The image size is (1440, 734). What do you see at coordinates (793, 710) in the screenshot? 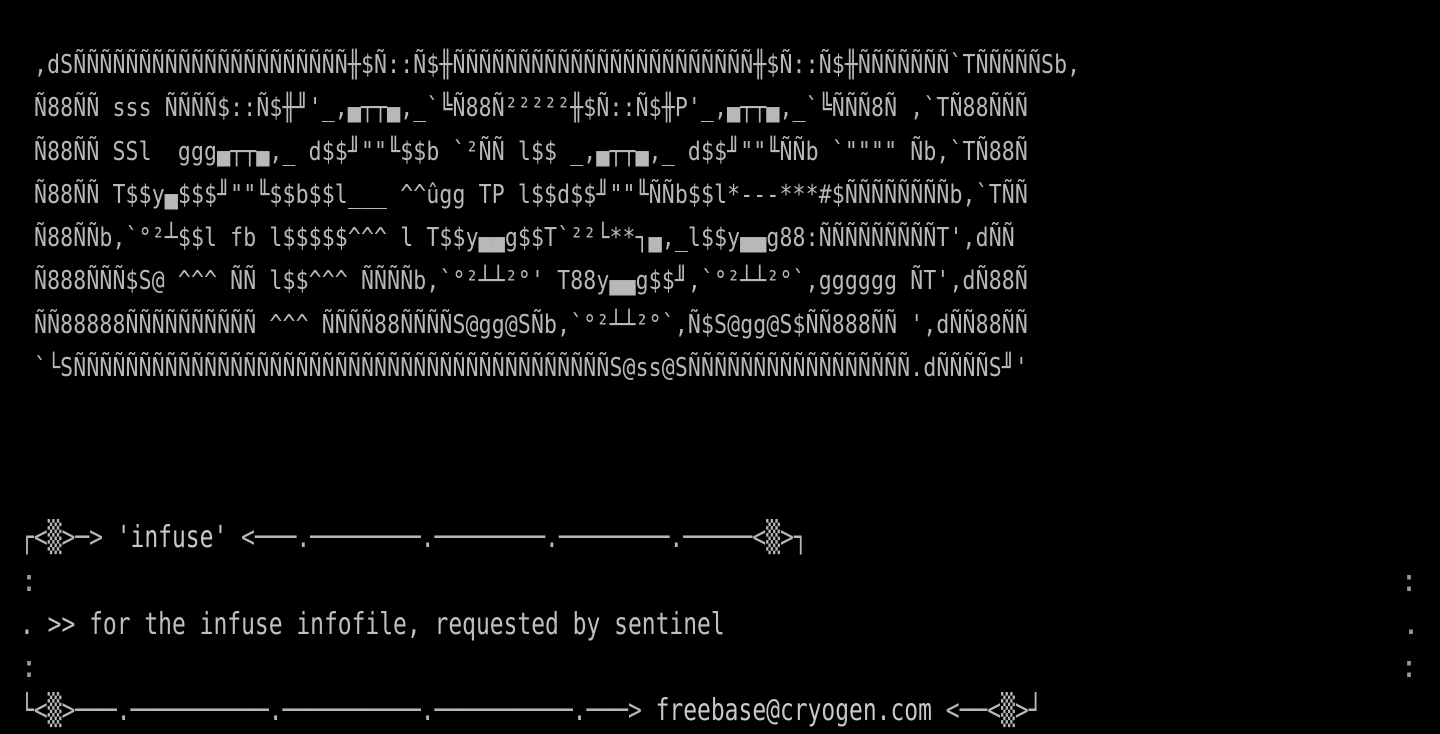
I see `contact-email: freebase@cryogen.com` at bounding box center [793, 710].